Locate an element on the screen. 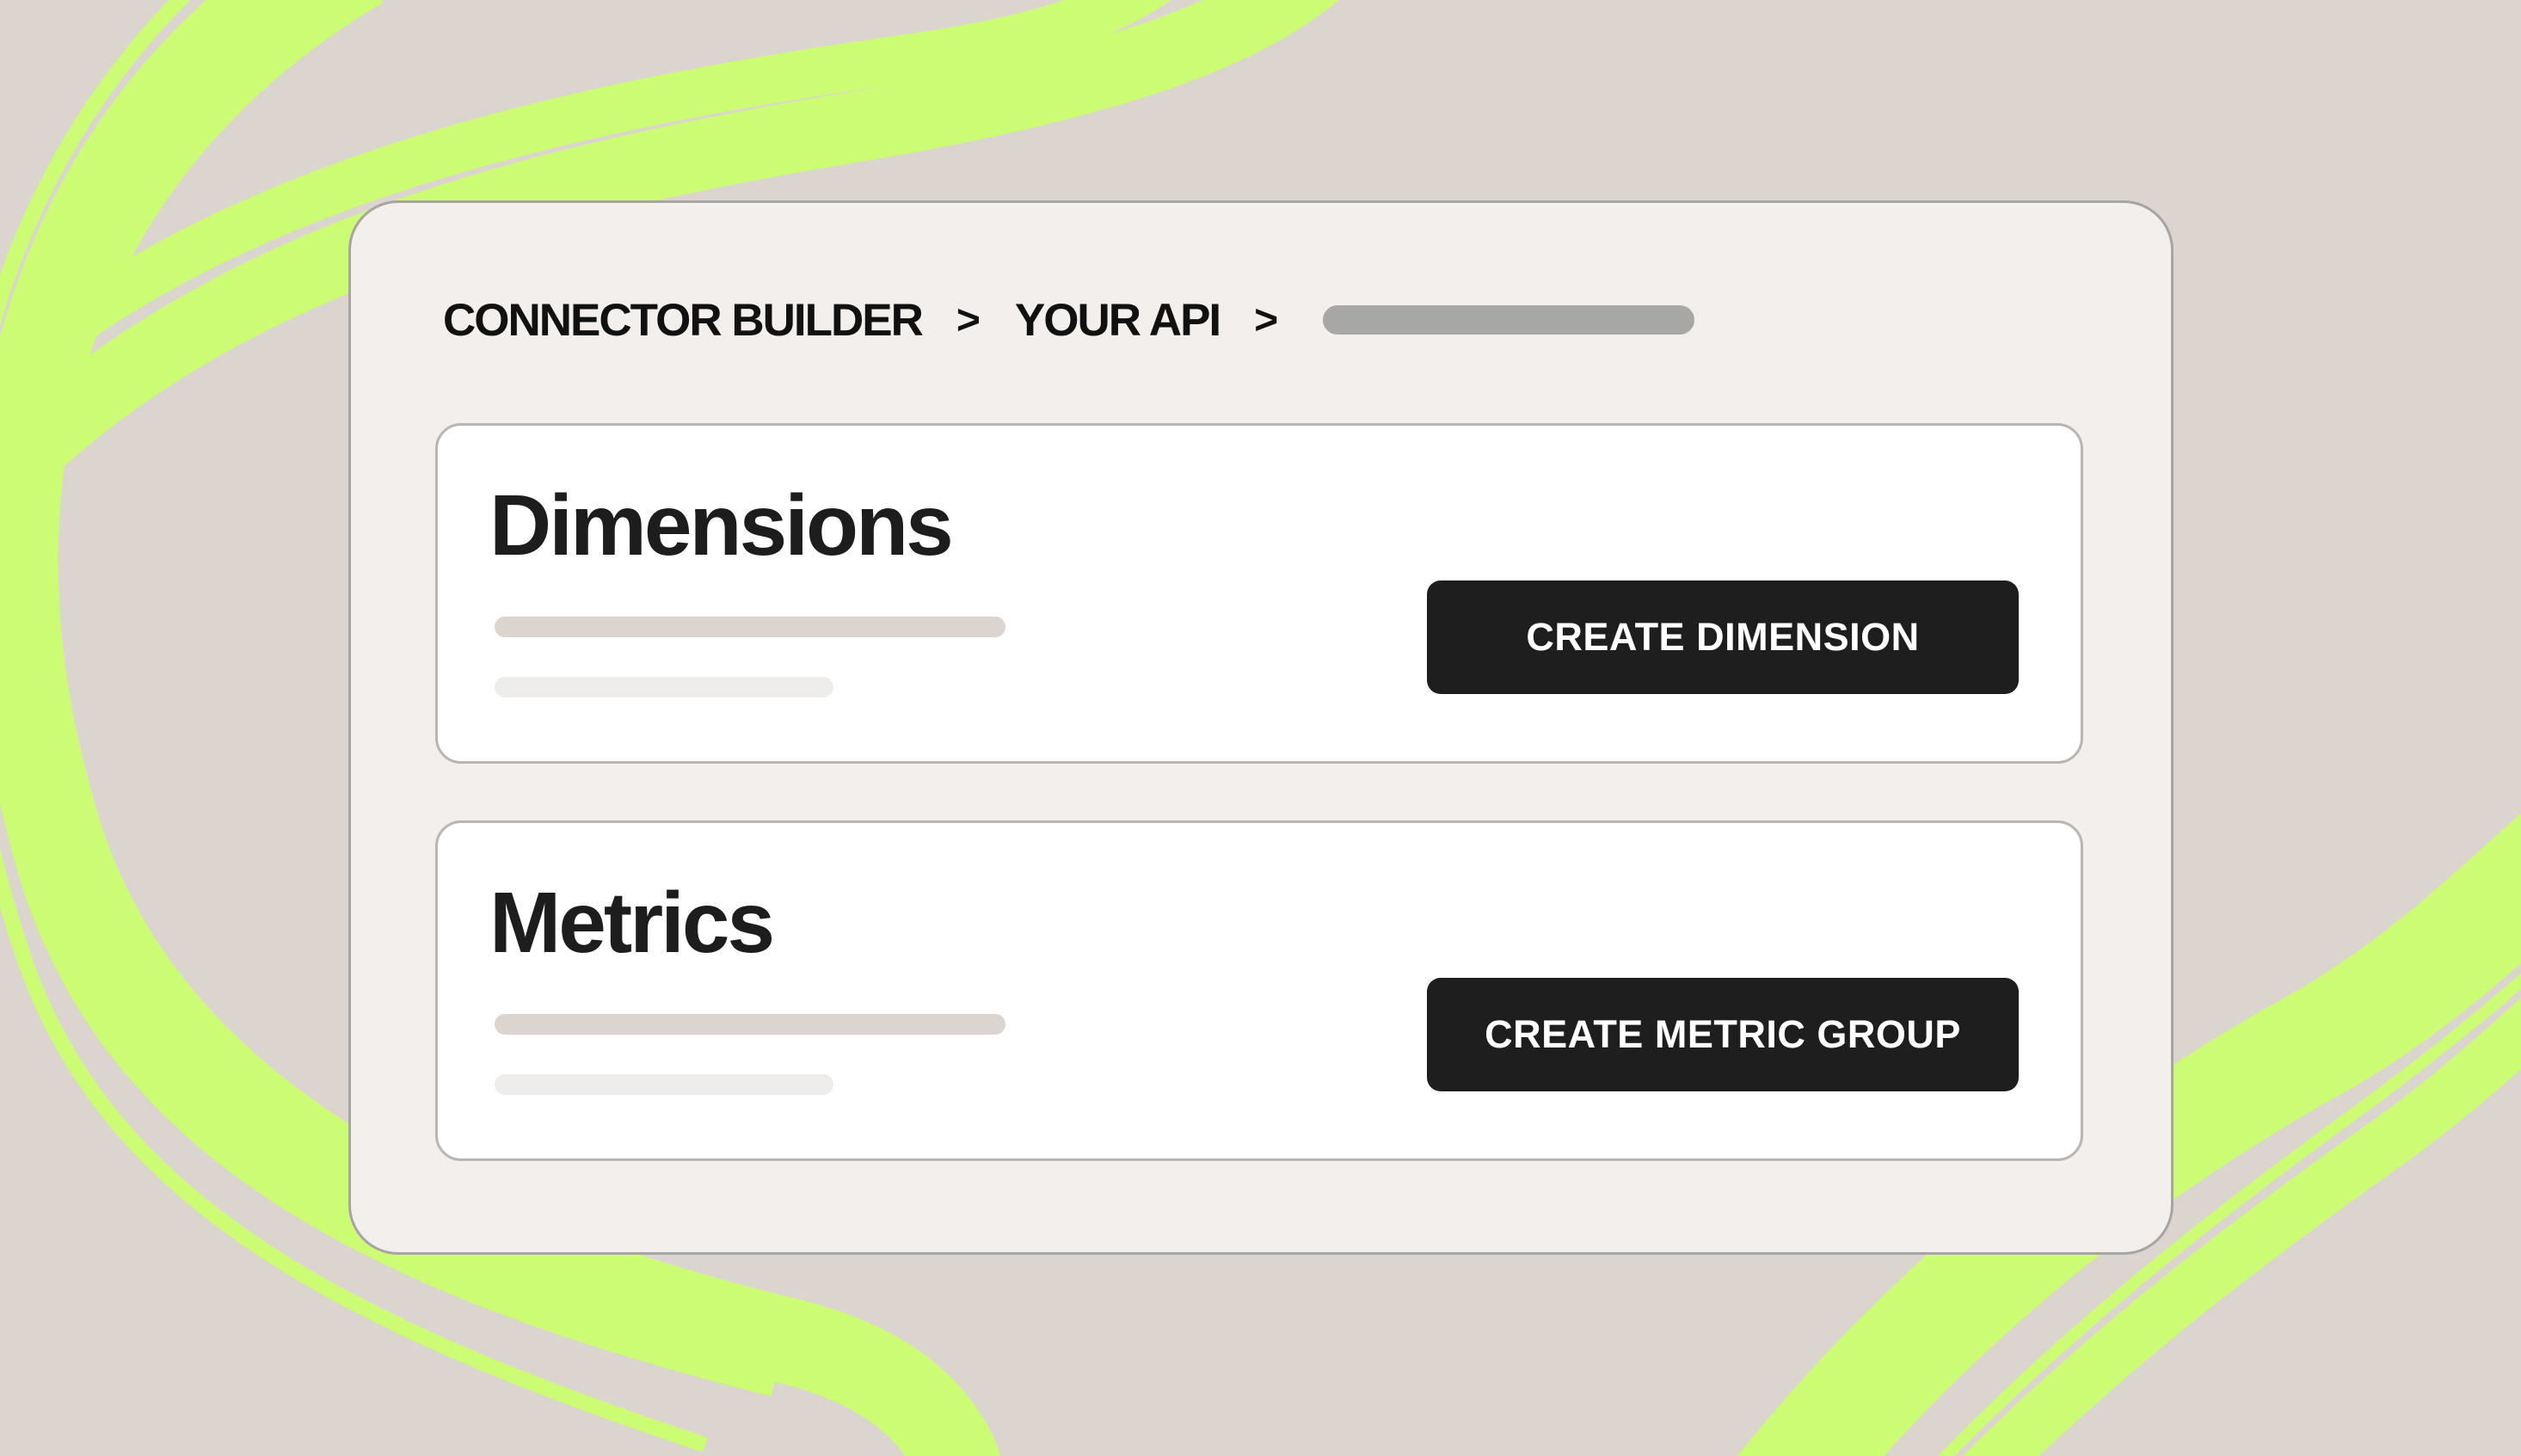  create-metric-group-button: CREATE METRIC GROUP is located at coordinates (1723, 1034).